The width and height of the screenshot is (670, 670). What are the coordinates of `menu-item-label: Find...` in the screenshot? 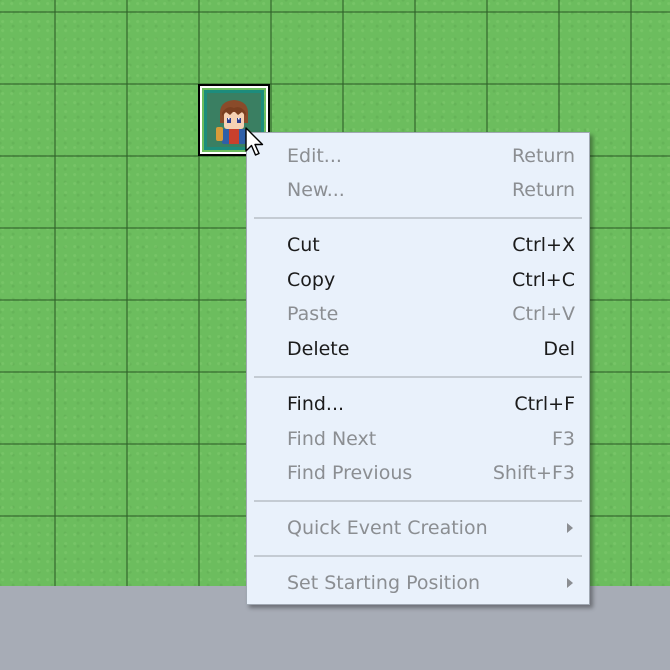 It's located at (316, 404).